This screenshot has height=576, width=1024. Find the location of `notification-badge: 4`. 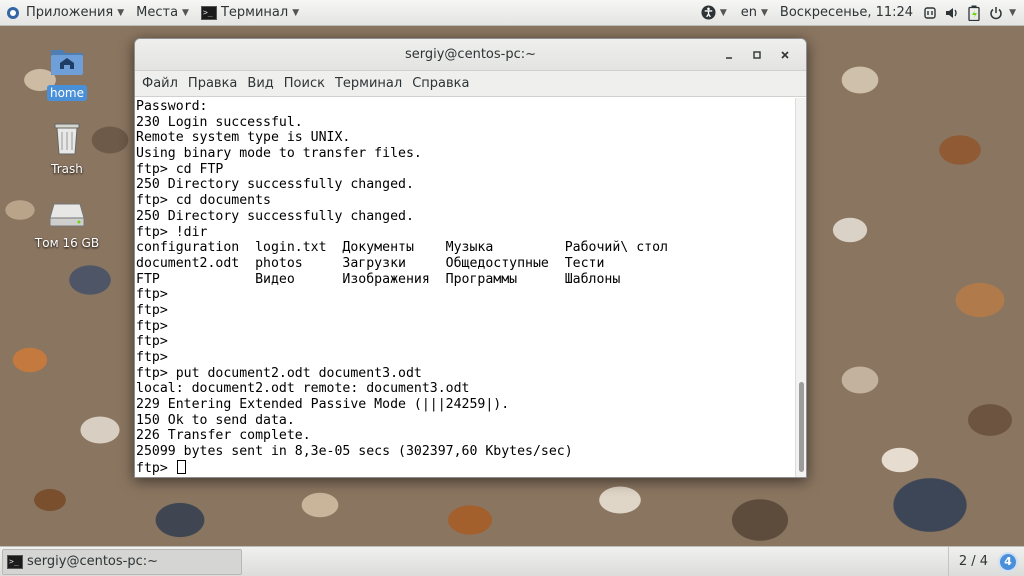

notification-badge: 4 is located at coordinates (1008, 561).